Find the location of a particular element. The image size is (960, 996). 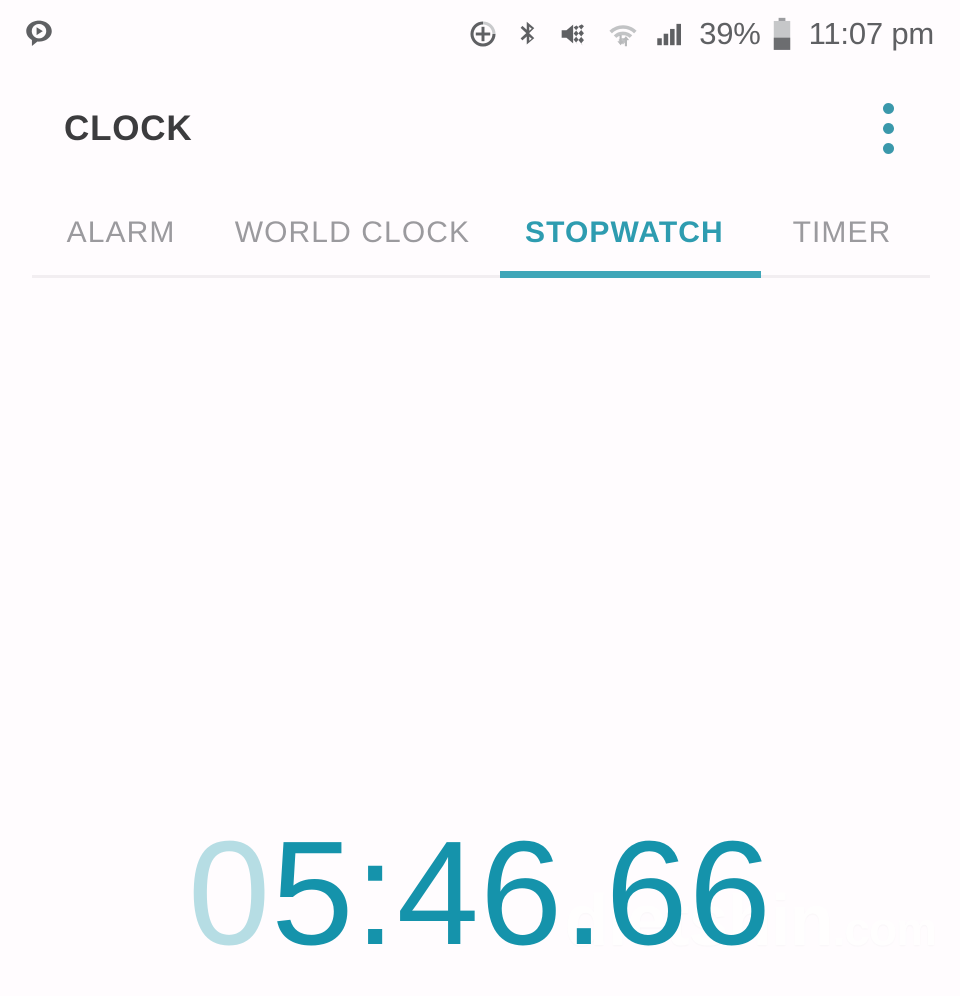

app-bar: CLOCK is located at coordinates (480, 128).